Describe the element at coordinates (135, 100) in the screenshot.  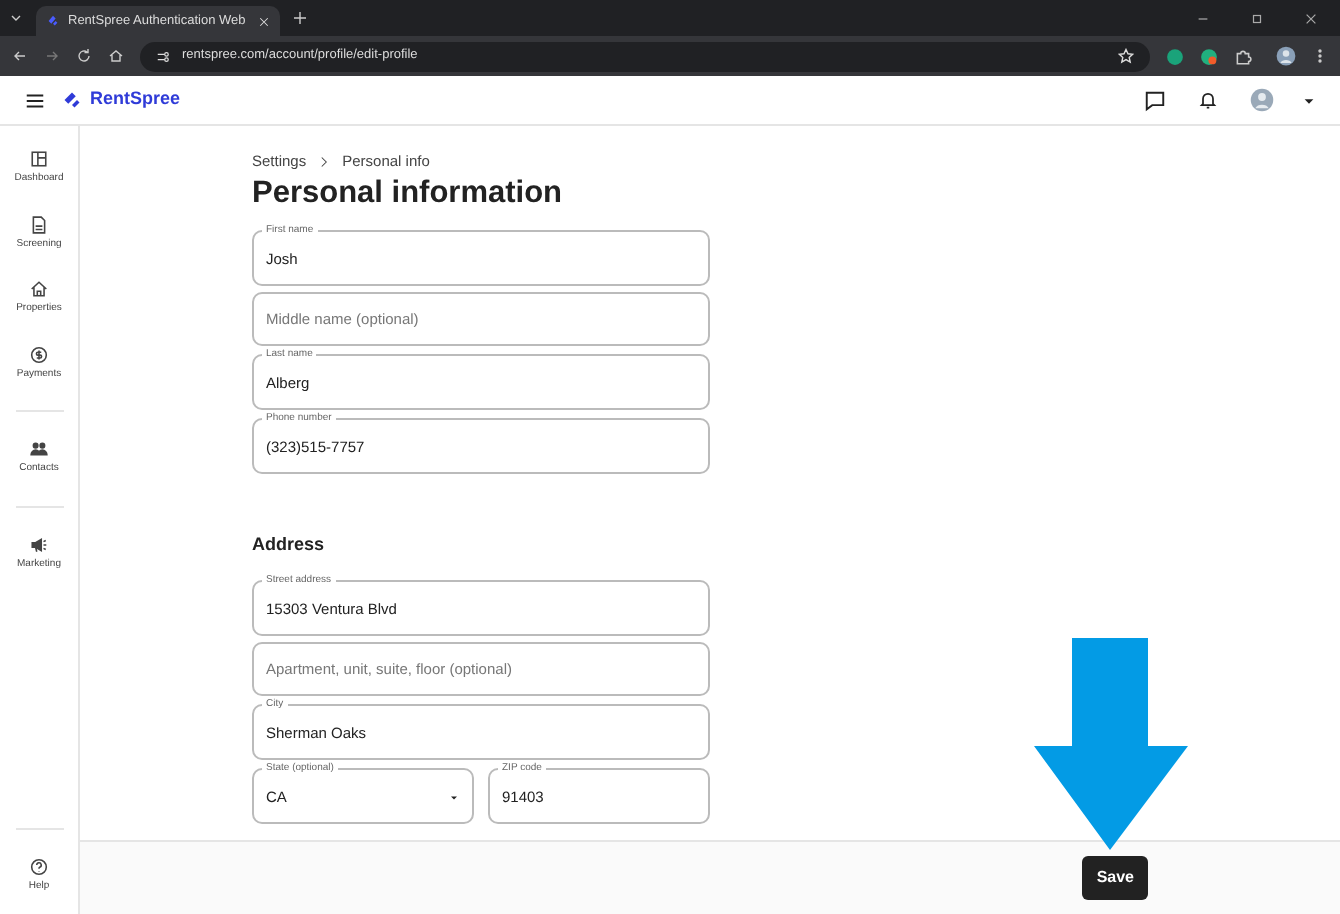
I see `logo-text: RentSpree` at that location.